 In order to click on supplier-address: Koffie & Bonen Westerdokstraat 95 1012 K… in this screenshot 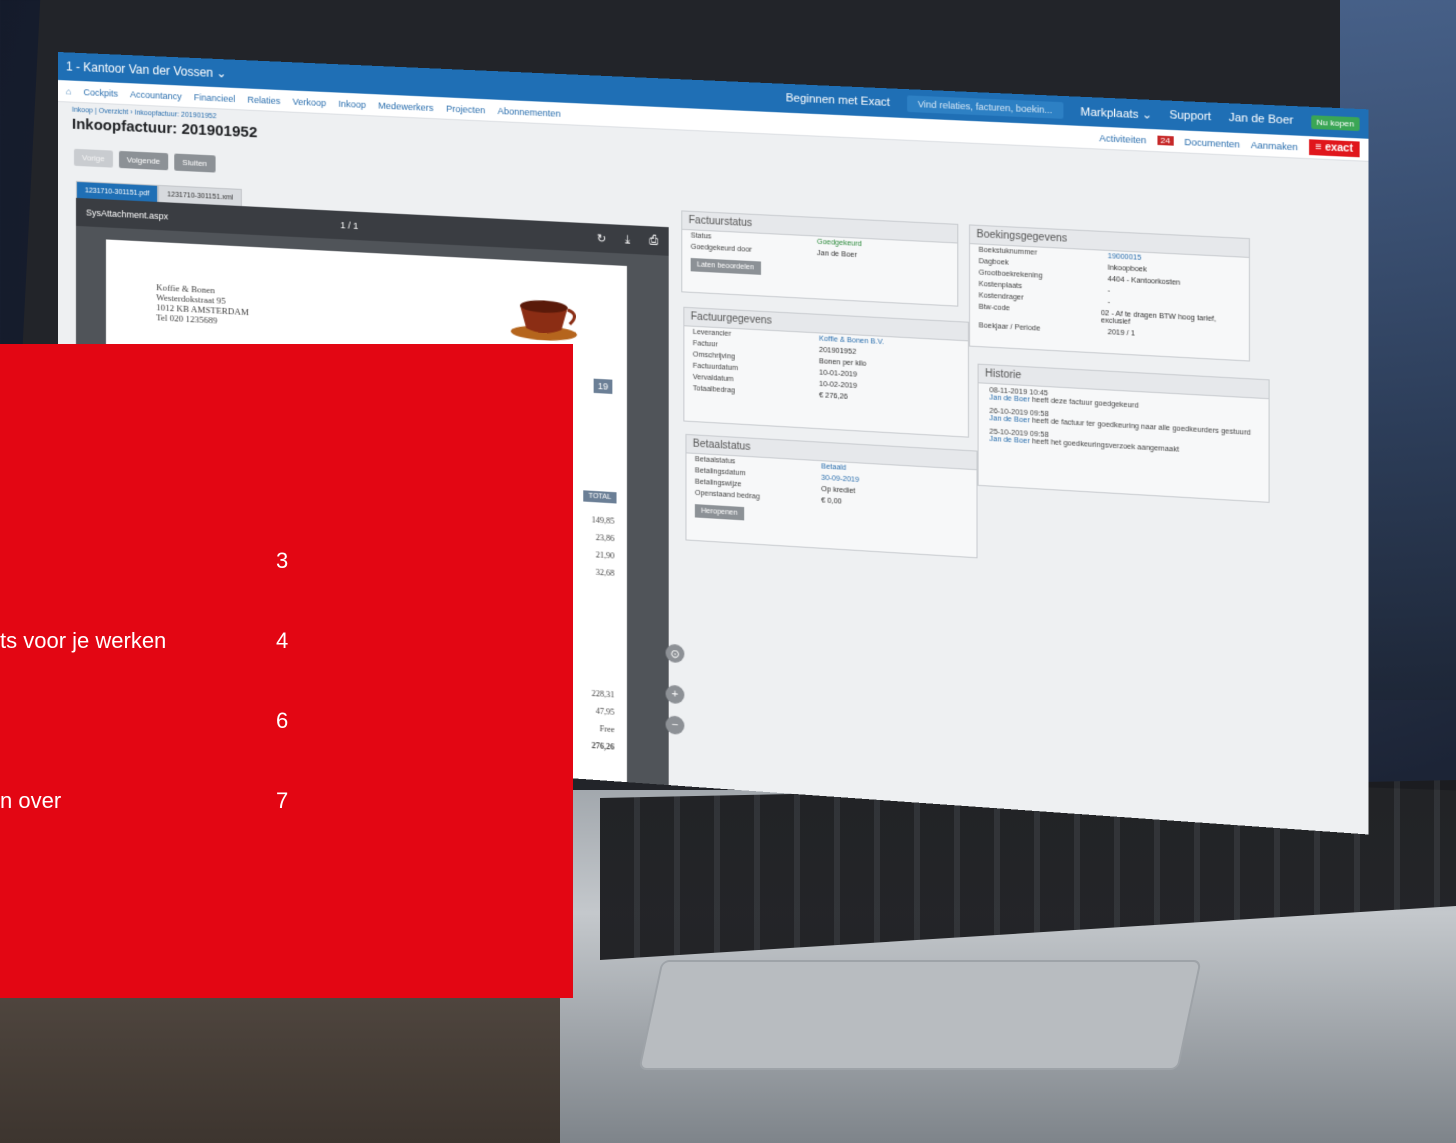, I will do `click(202, 304)`.